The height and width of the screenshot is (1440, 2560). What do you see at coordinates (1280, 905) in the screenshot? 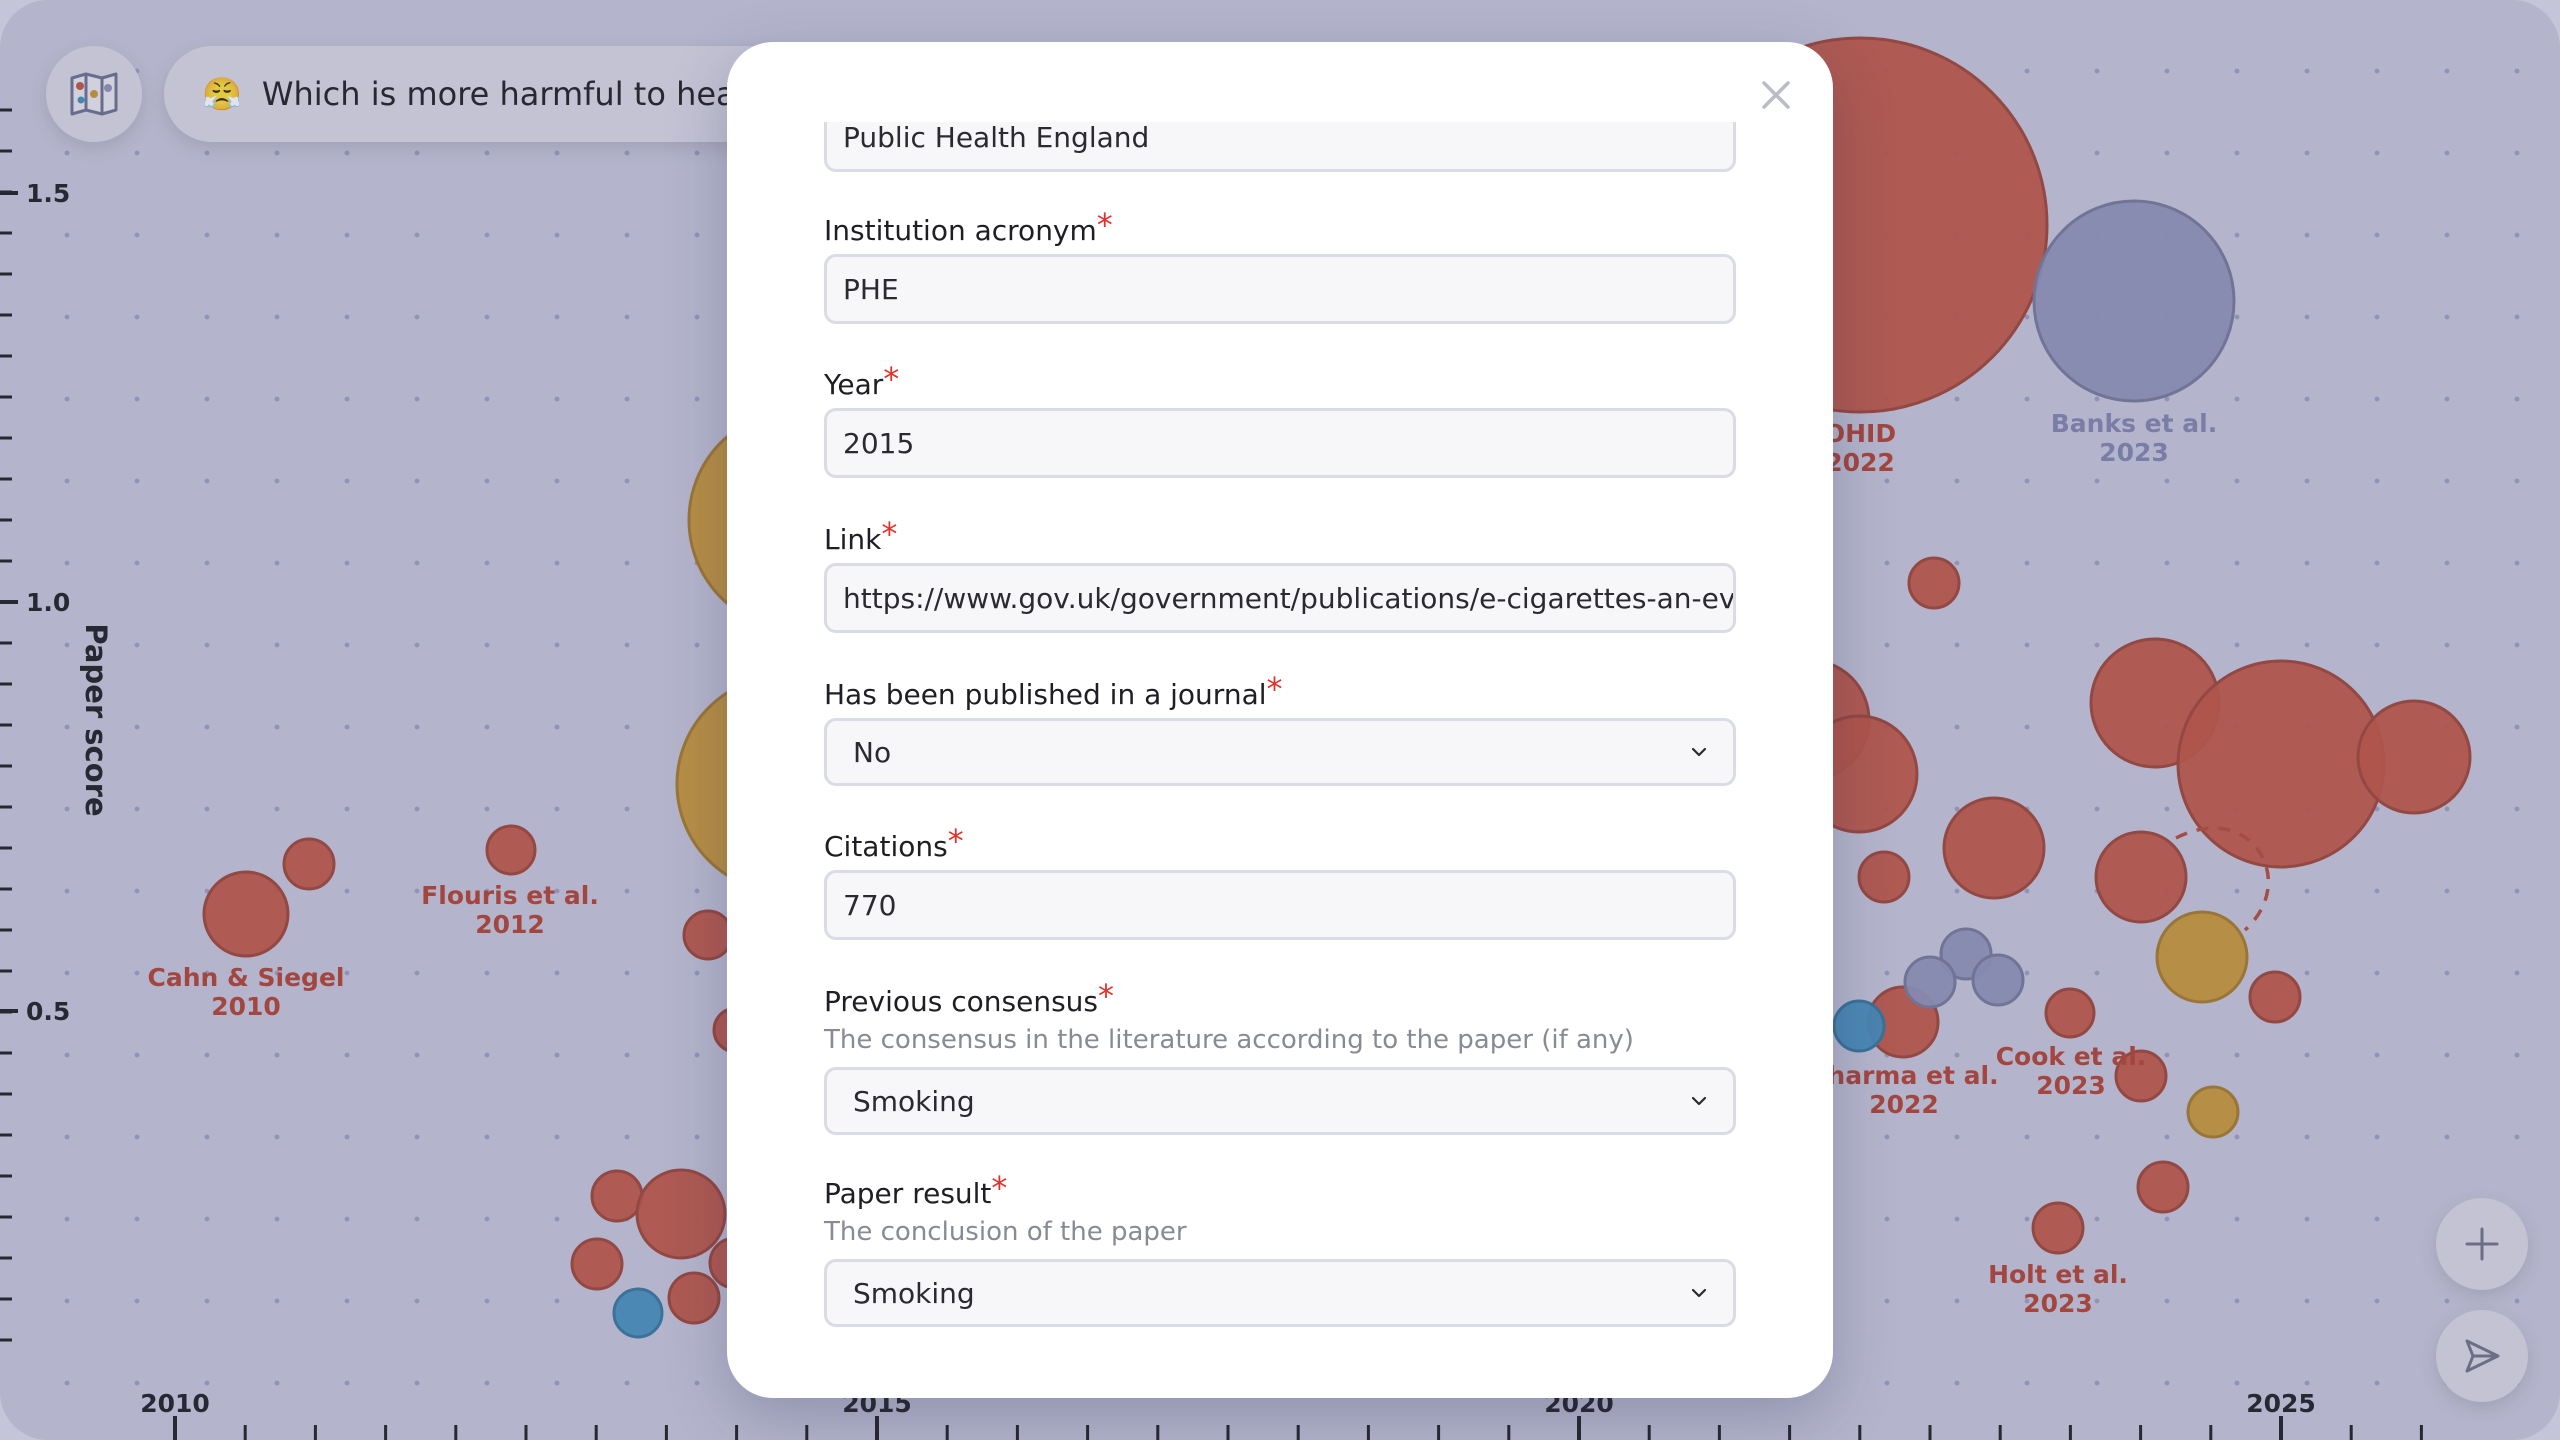
I see `citations-input: 770` at bounding box center [1280, 905].